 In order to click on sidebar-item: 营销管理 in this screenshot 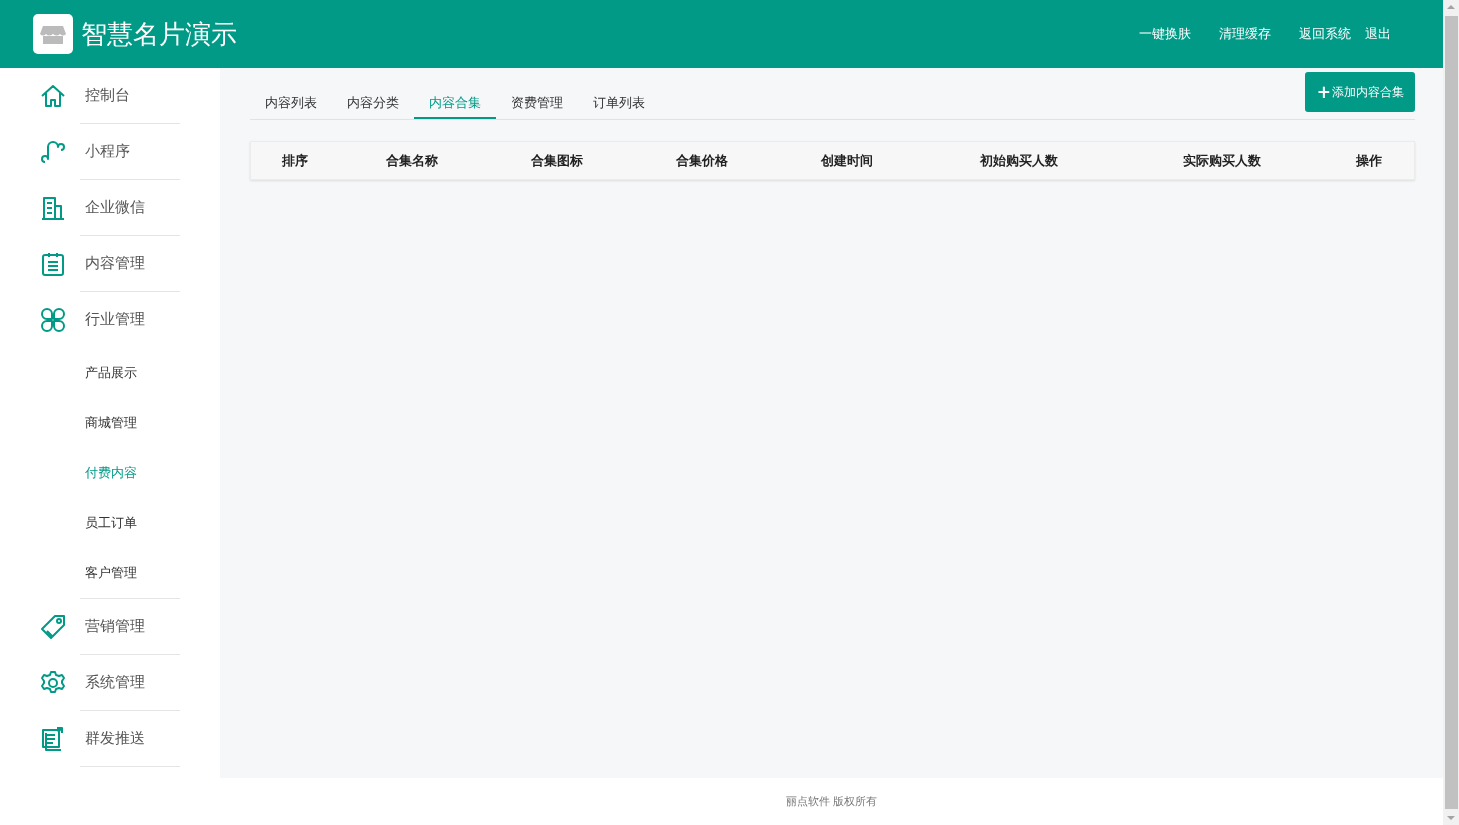, I will do `click(115, 626)`.